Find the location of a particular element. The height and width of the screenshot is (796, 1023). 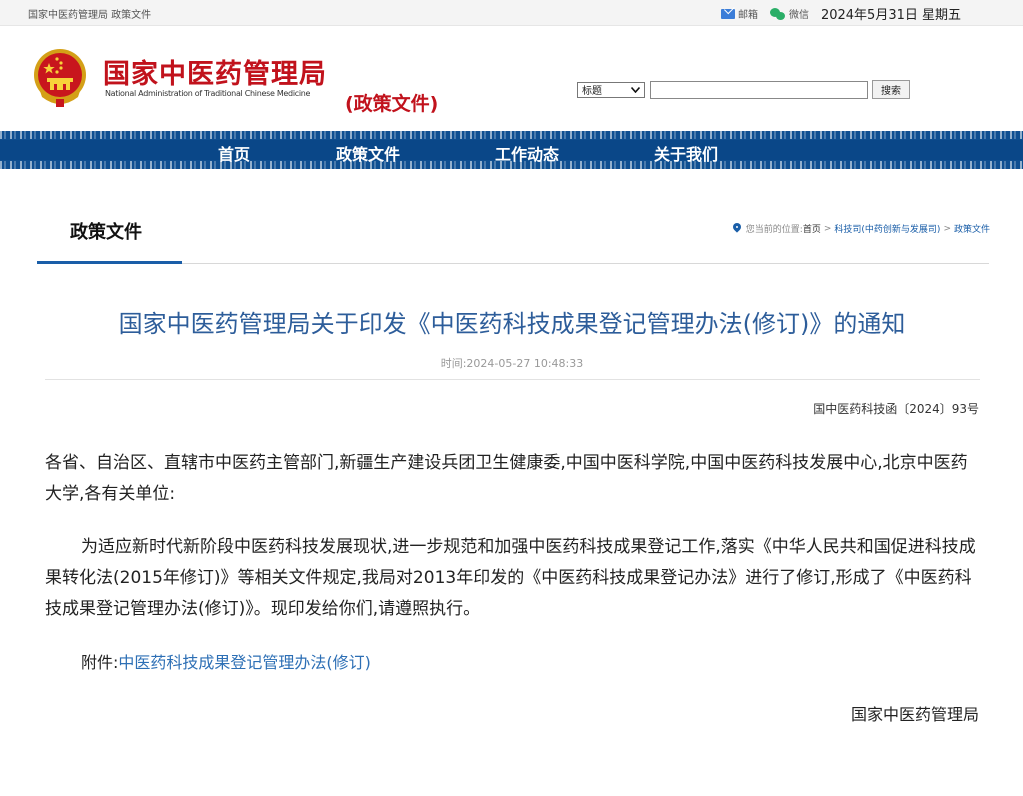

chevron-down-icon is located at coordinates (635, 89).